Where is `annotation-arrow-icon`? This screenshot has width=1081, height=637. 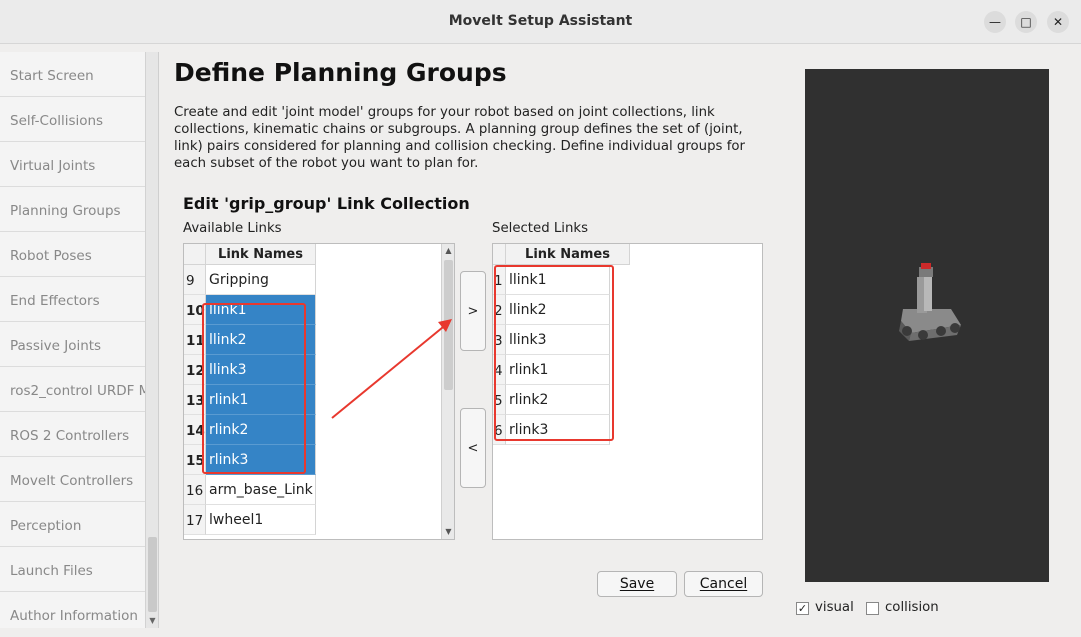 annotation-arrow-icon is located at coordinates (391, 369).